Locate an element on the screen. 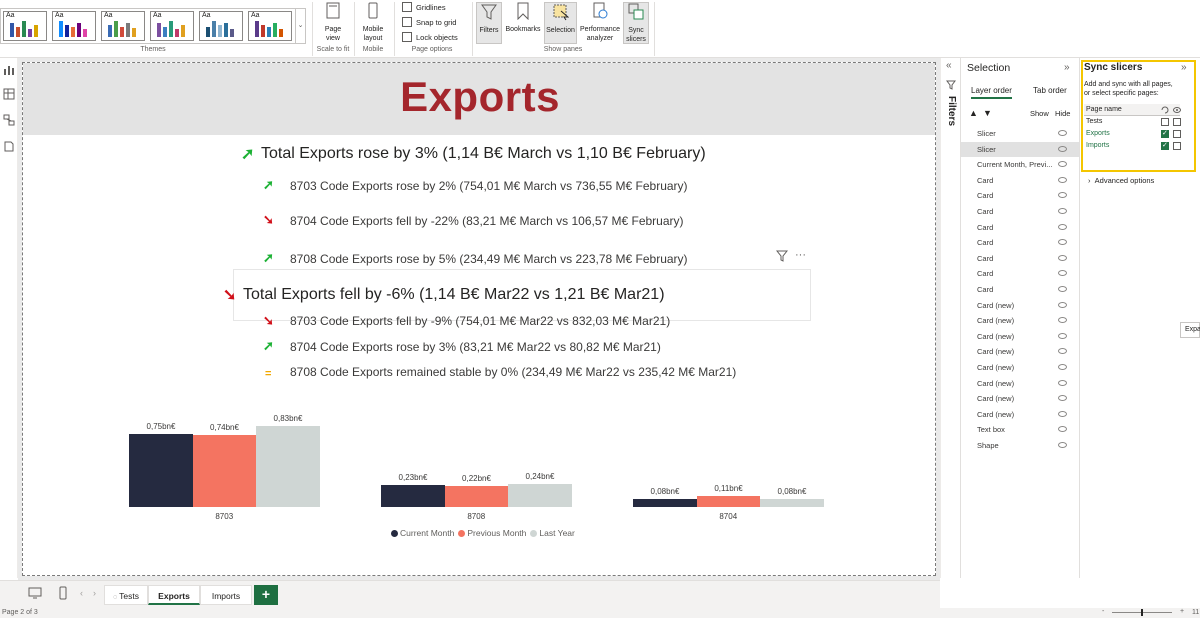 This screenshot has width=1200, height=618. show-all-button: Show is located at coordinates (1039, 113).